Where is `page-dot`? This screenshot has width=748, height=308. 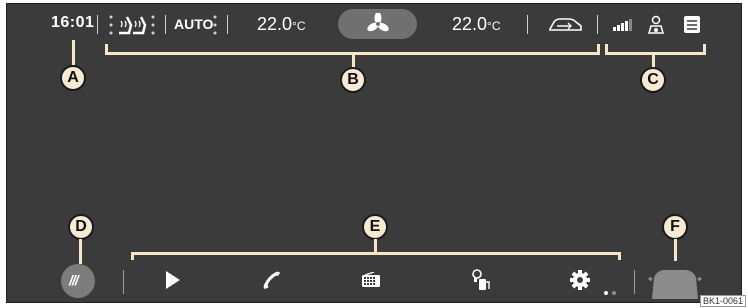 page-dot is located at coordinates (614, 293).